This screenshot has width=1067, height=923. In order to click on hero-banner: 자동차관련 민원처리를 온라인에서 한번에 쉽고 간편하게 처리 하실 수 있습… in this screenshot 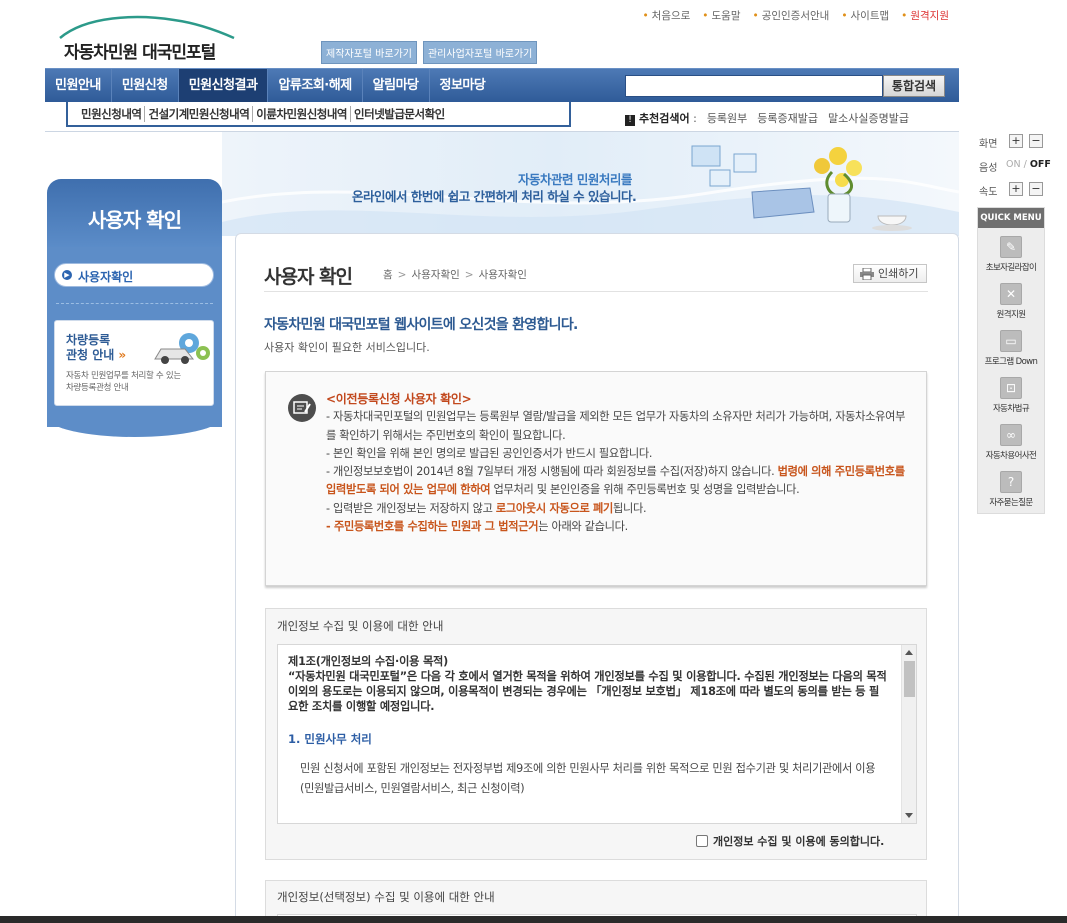, I will do `click(590, 184)`.